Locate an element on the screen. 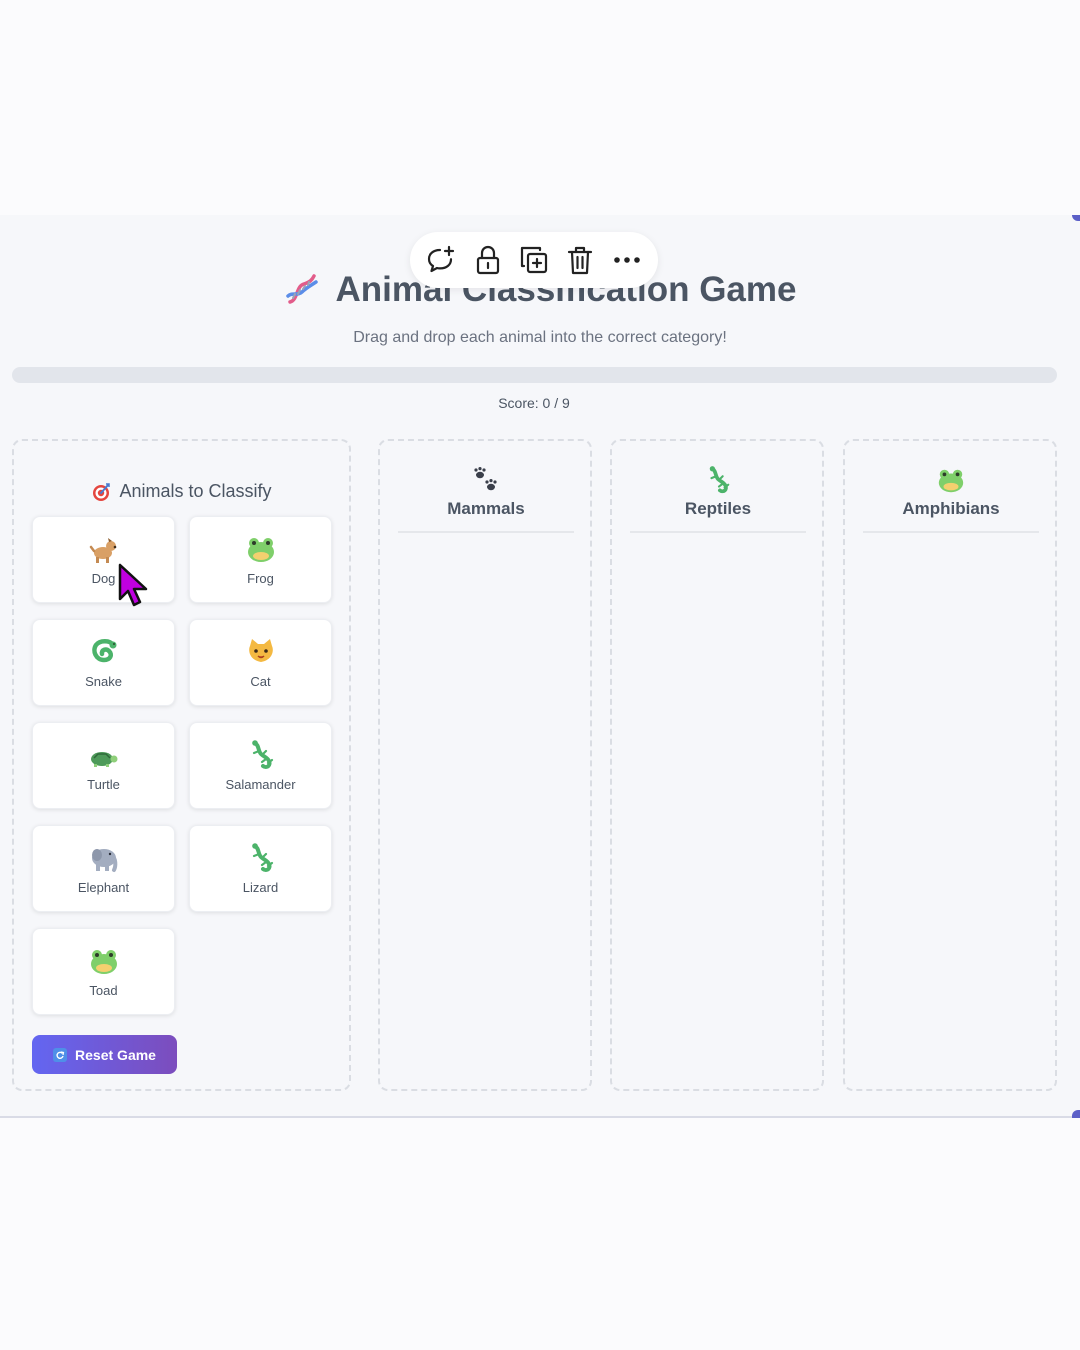 The image size is (1080, 1350). animal-card-toad: Toad is located at coordinates (103, 971).